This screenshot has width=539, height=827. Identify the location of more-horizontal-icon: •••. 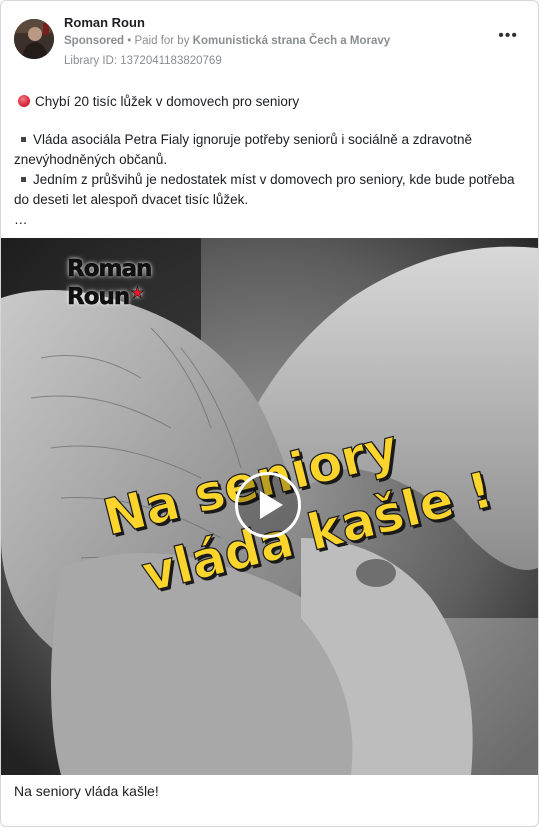
(508, 35).